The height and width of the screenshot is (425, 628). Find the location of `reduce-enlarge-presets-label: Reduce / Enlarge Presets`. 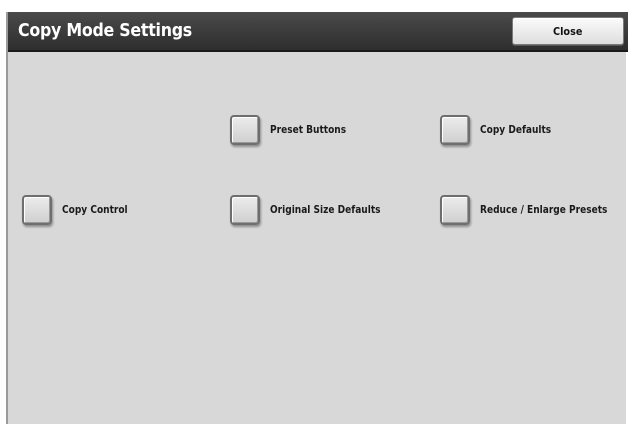

reduce-enlarge-presets-label: Reduce / Enlarge Presets is located at coordinates (544, 210).